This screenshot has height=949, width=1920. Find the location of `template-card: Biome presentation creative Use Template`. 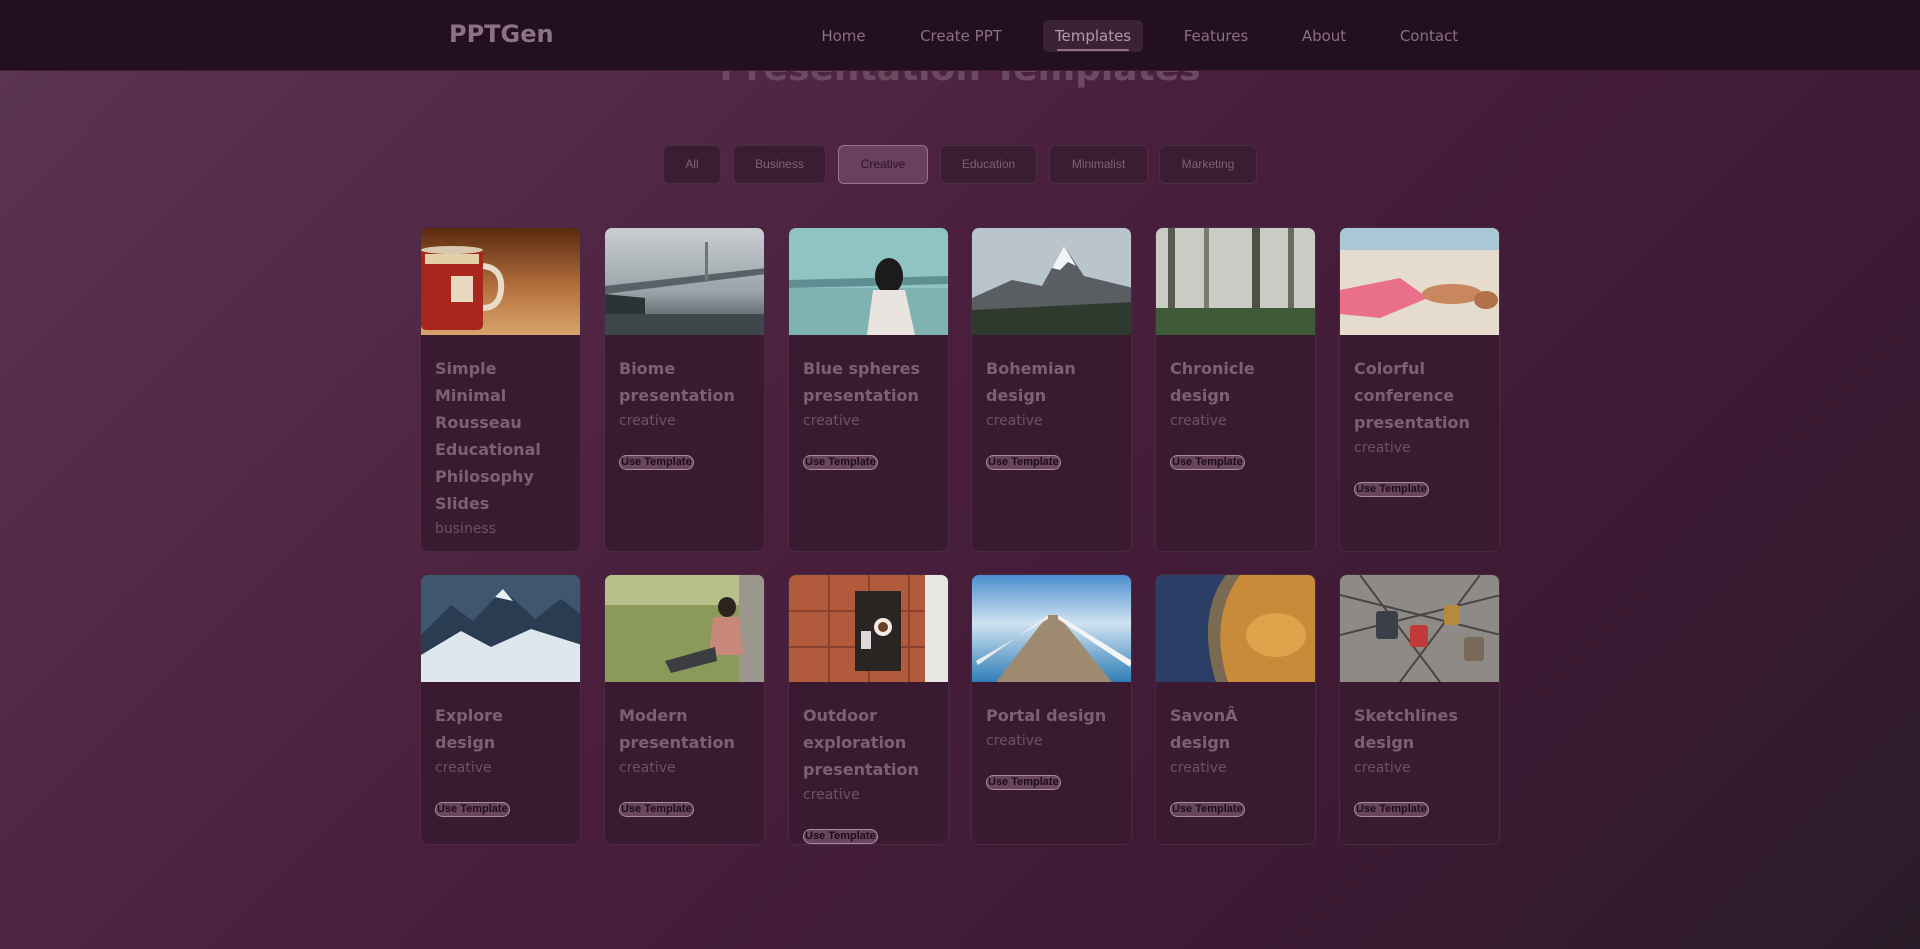

template-card: Biome presentation creative Use Template is located at coordinates (684, 389).